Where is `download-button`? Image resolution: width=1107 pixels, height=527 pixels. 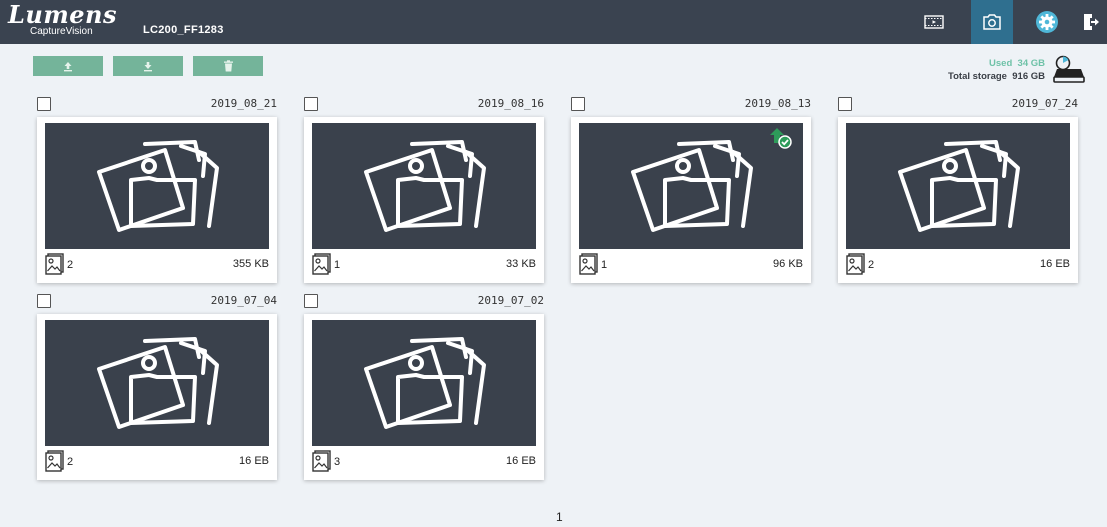
download-button is located at coordinates (148, 66).